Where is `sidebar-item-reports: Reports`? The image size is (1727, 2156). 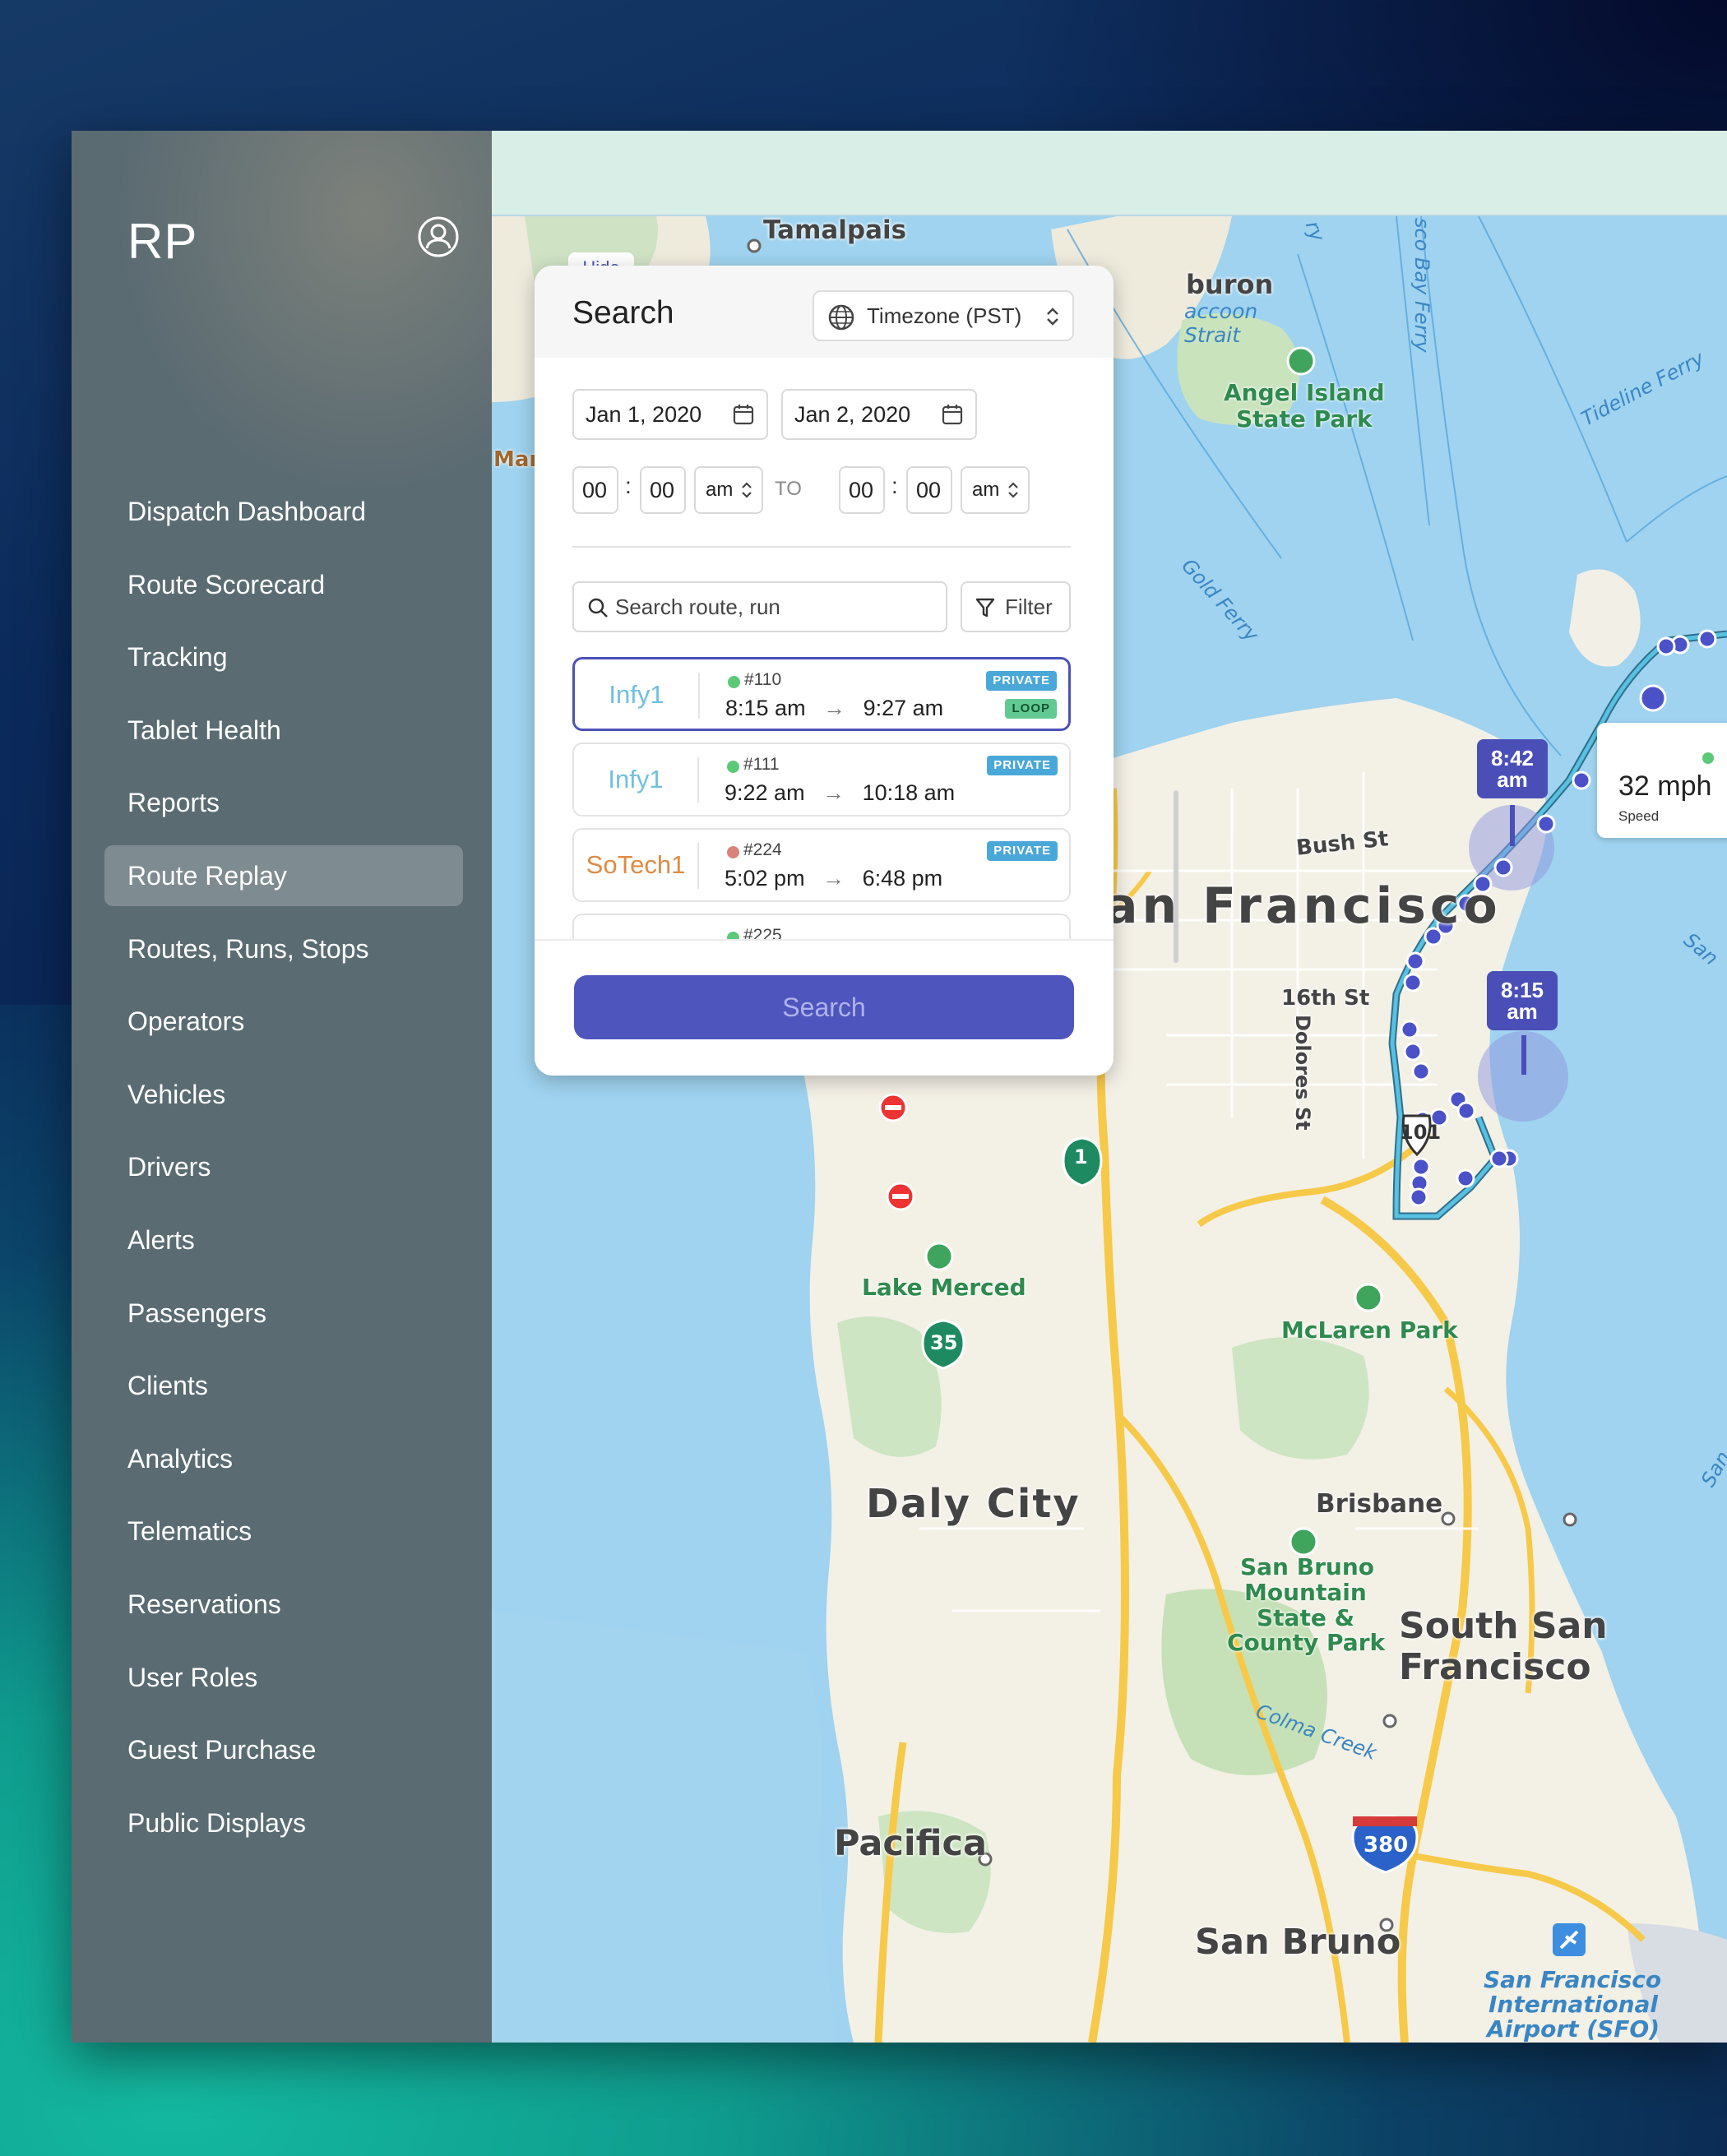 sidebar-item-reports: Reports is located at coordinates (283, 802).